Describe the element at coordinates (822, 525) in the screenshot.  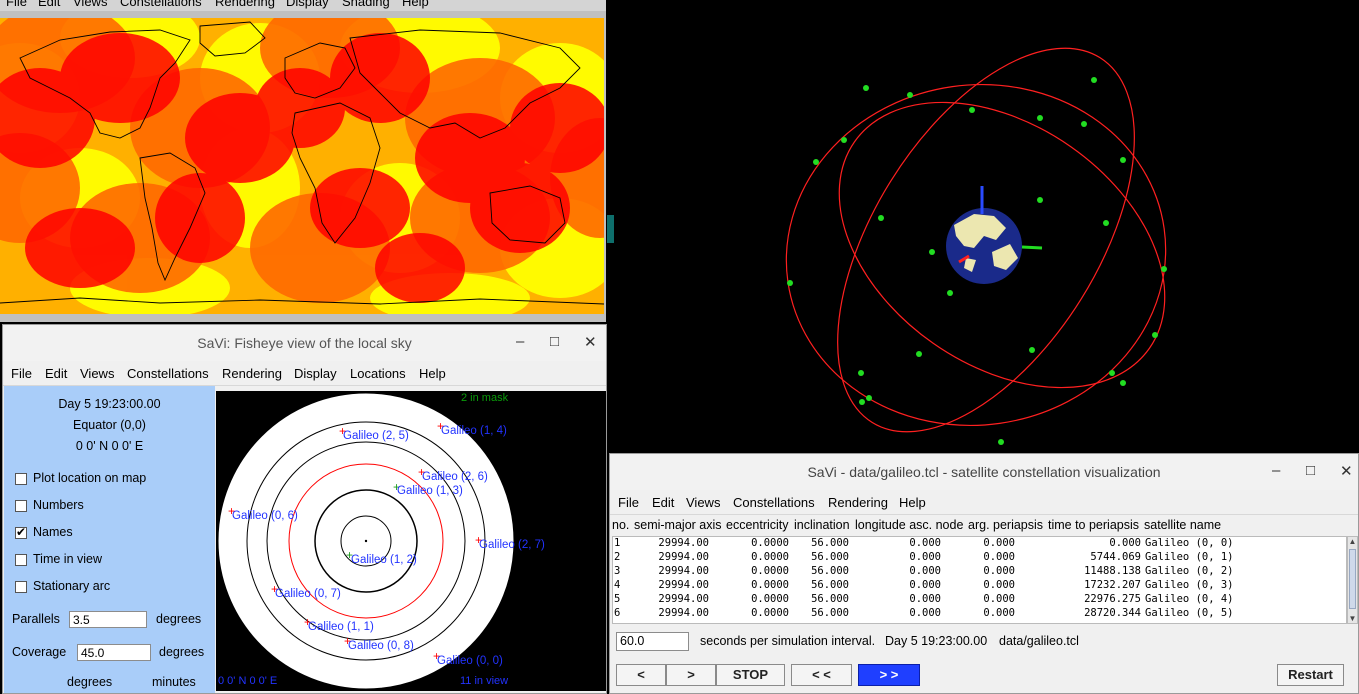
I see `col-inclination: inclination` at that location.